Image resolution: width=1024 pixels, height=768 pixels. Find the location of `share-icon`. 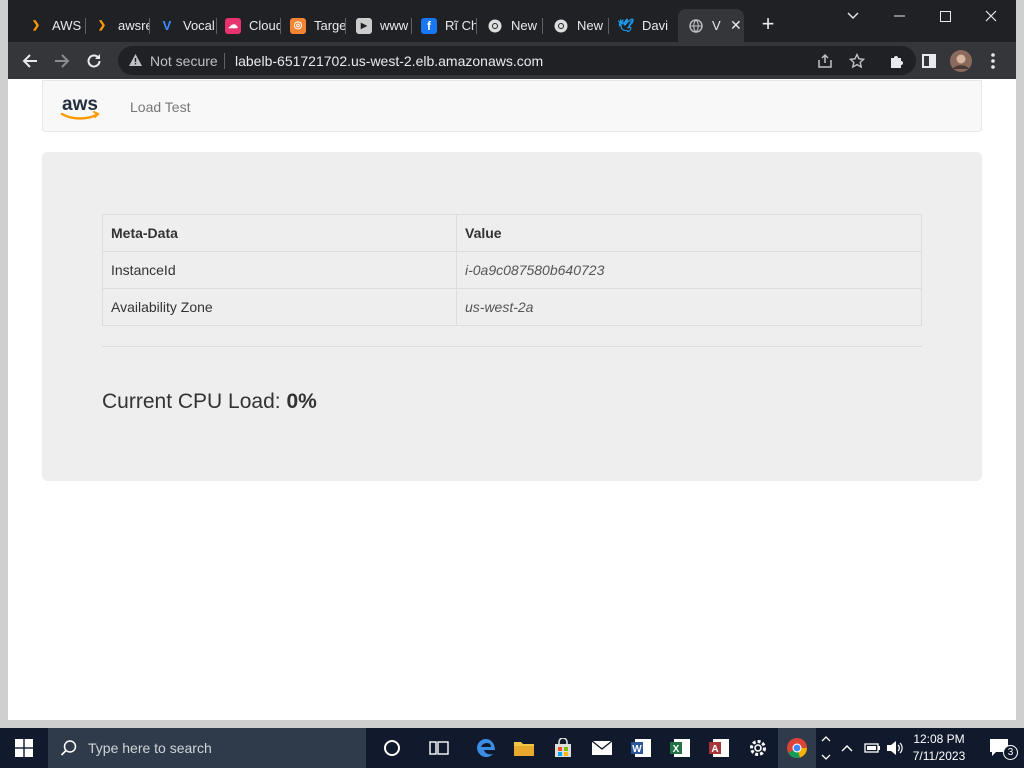

share-icon is located at coordinates (825, 61).